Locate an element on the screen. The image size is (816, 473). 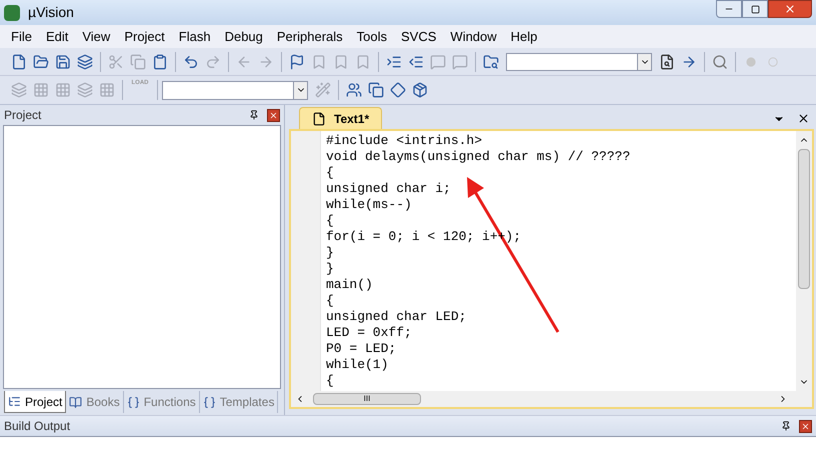
menu-item: File is located at coordinates (21, 36).